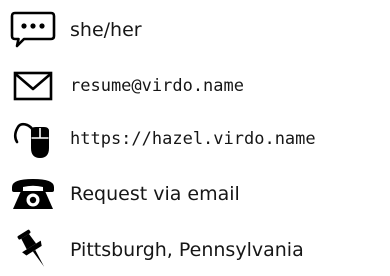 The image size is (390, 276). I want to click on pushpin-icon, so click(33, 250).